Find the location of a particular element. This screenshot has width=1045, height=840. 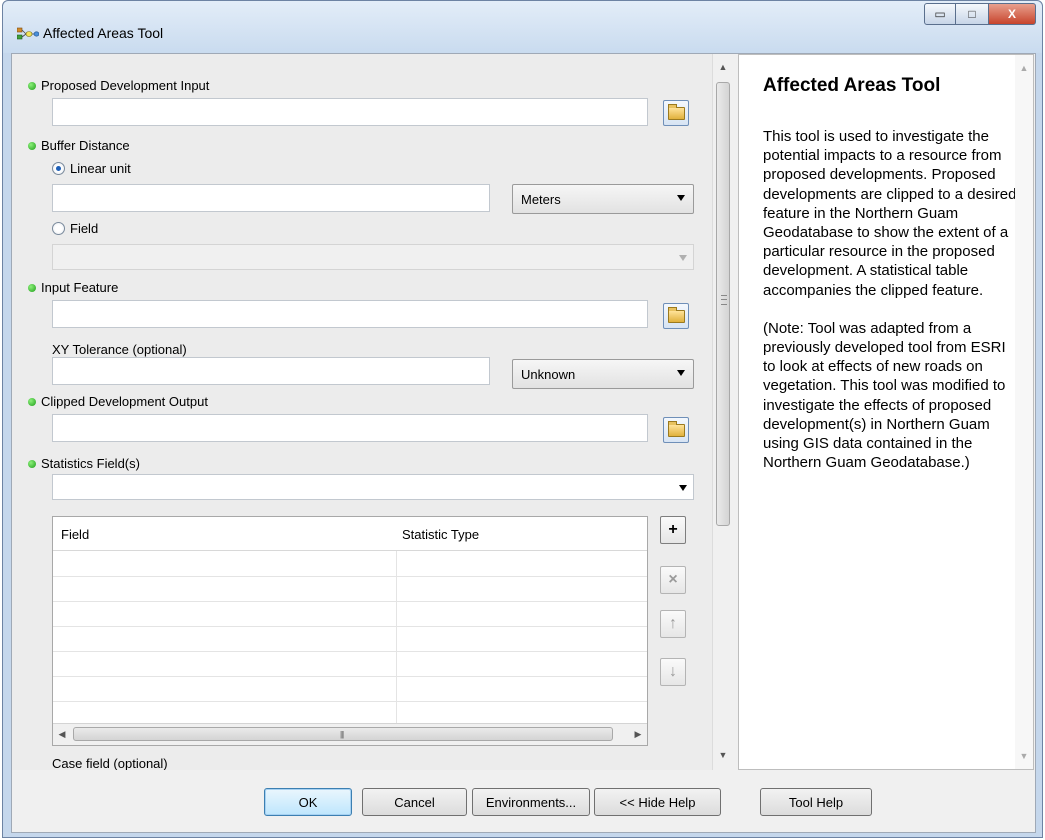

hide-help-button: << Hide Help is located at coordinates (657, 802).